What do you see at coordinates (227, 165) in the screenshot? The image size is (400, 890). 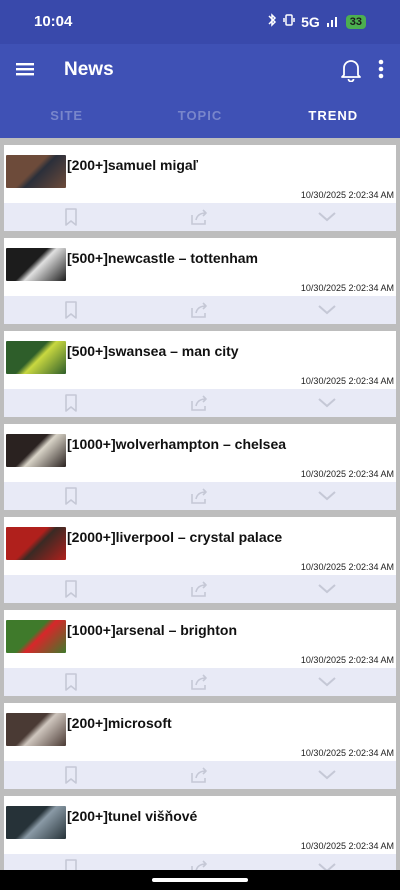 I see `article-title: [200+]samuel migaľ` at bounding box center [227, 165].